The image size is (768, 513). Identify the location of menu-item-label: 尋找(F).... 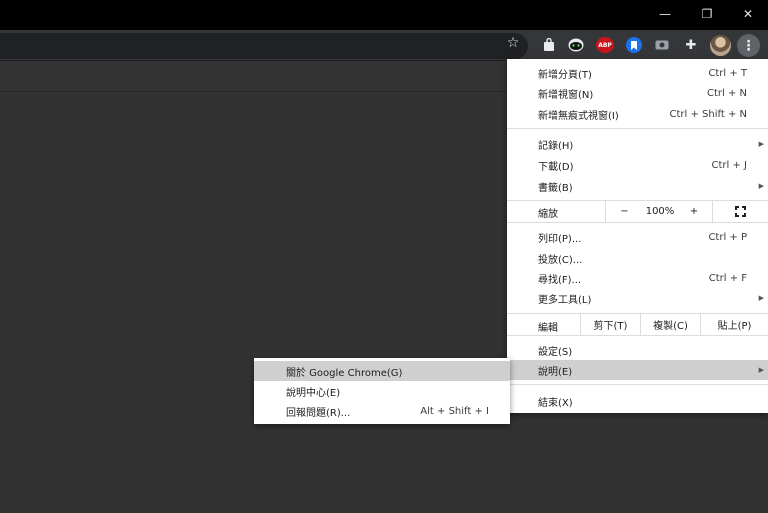
(560, 280).